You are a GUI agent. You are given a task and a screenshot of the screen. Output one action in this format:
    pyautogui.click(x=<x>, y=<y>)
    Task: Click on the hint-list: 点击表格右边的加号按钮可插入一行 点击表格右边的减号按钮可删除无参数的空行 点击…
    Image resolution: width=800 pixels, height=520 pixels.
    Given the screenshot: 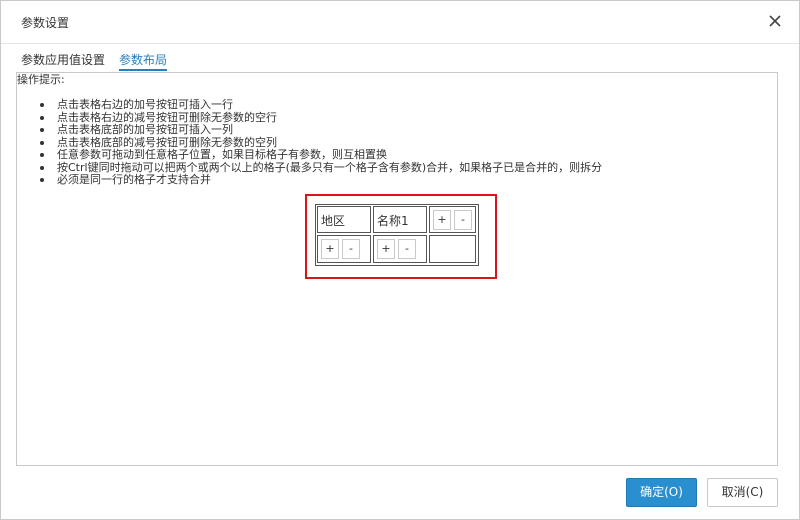 What is the action you would take?
    pyautogui.click(x=320, y=142)
    